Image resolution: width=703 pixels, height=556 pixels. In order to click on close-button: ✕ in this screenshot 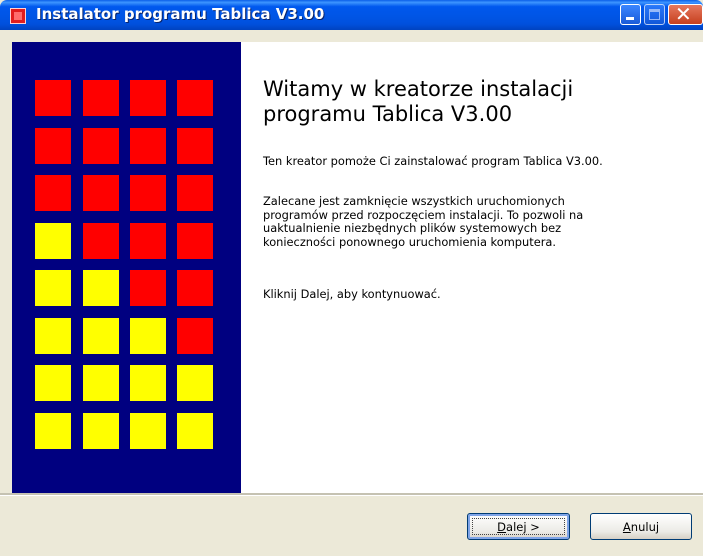, I will do `click(685, 14)`.